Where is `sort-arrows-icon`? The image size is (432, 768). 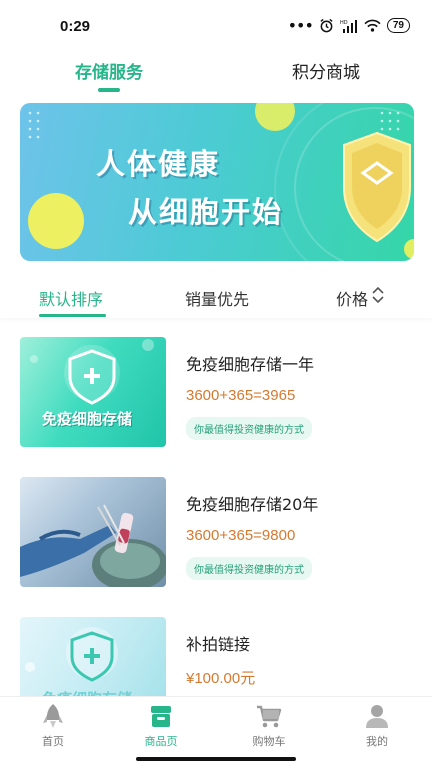
sort-arrows-icon is located at coordinates (378, 295).